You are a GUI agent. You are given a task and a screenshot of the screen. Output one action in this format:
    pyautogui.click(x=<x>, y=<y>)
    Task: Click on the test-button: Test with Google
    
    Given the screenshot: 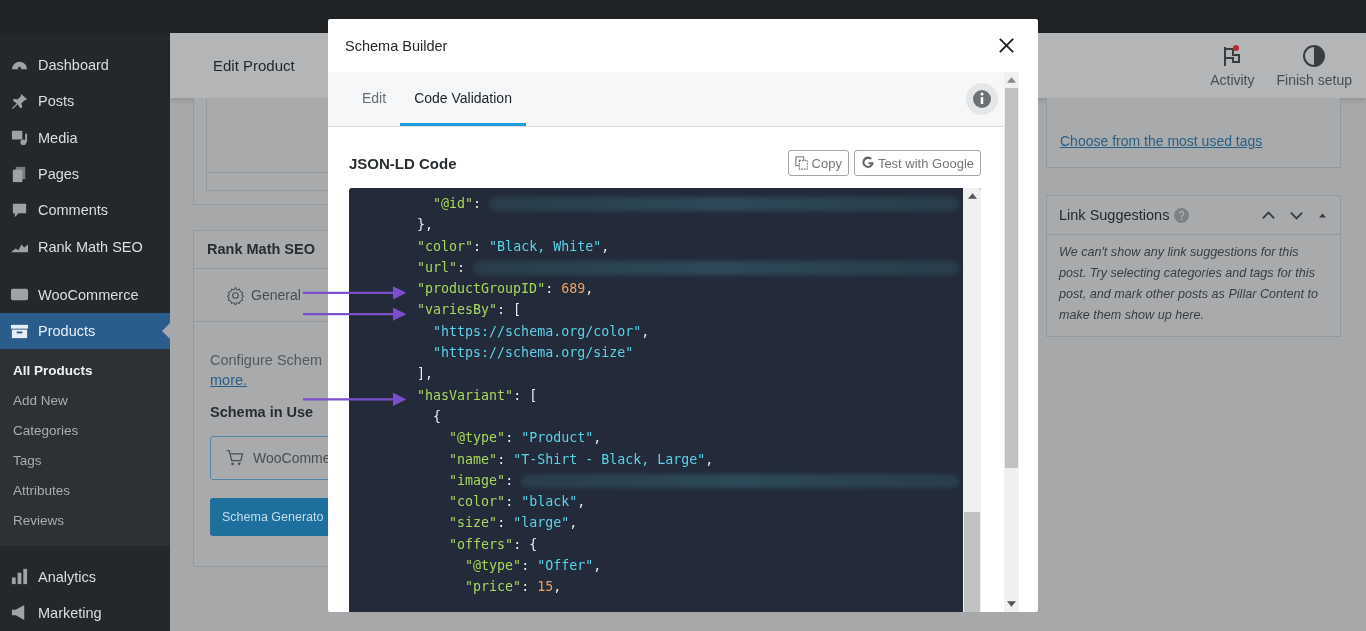 What is the action you would take?
    pyautogui.click(x=917, y=163)
    